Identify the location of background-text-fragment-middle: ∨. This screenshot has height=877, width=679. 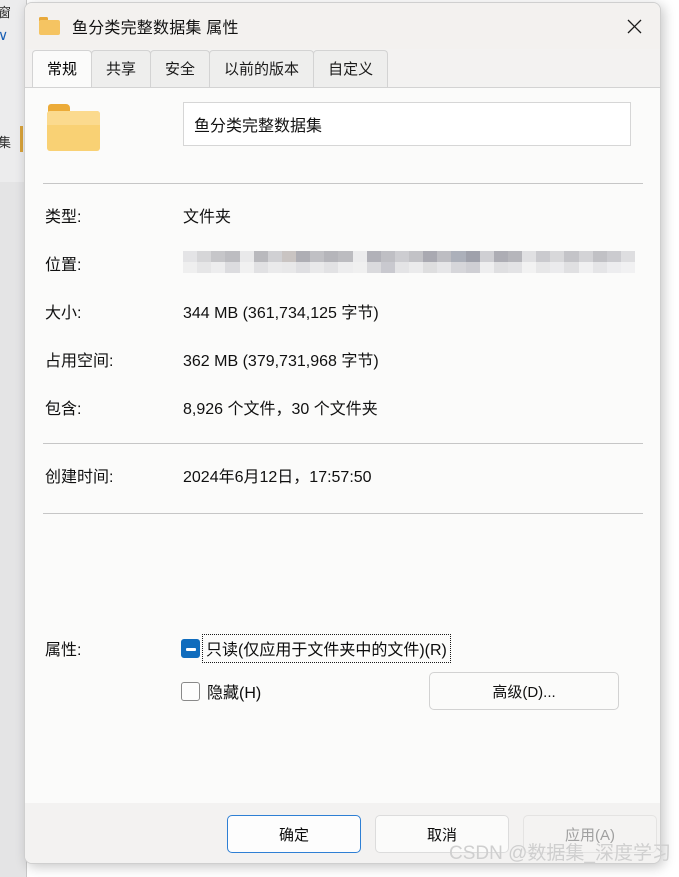
(4, 35).